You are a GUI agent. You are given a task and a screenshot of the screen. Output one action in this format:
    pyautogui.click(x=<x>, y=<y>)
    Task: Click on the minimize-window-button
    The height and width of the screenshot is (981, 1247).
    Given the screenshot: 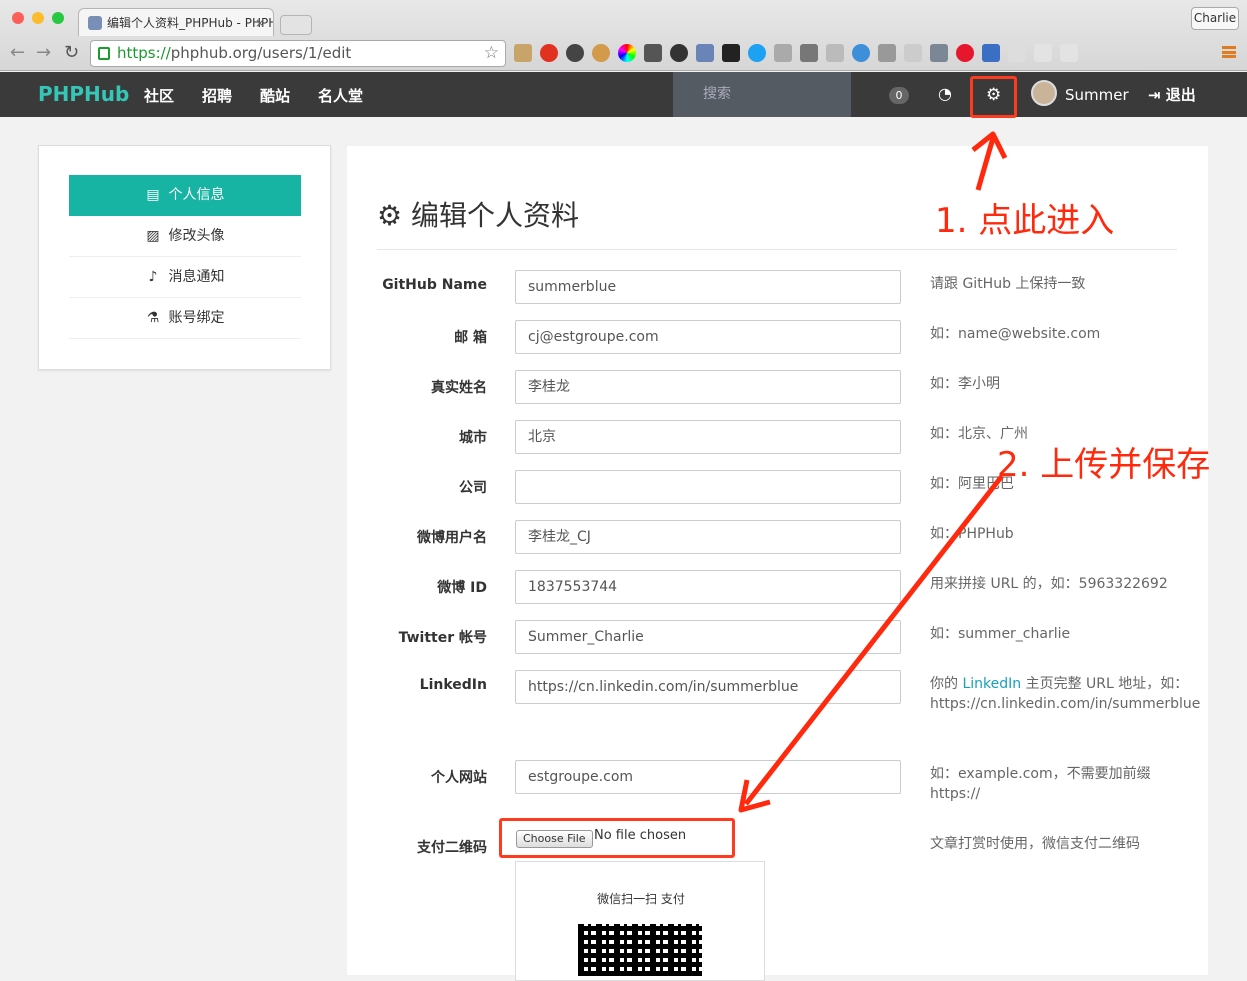 What is the action you would take?
    pyautogui.click(x=38, y=18)
    